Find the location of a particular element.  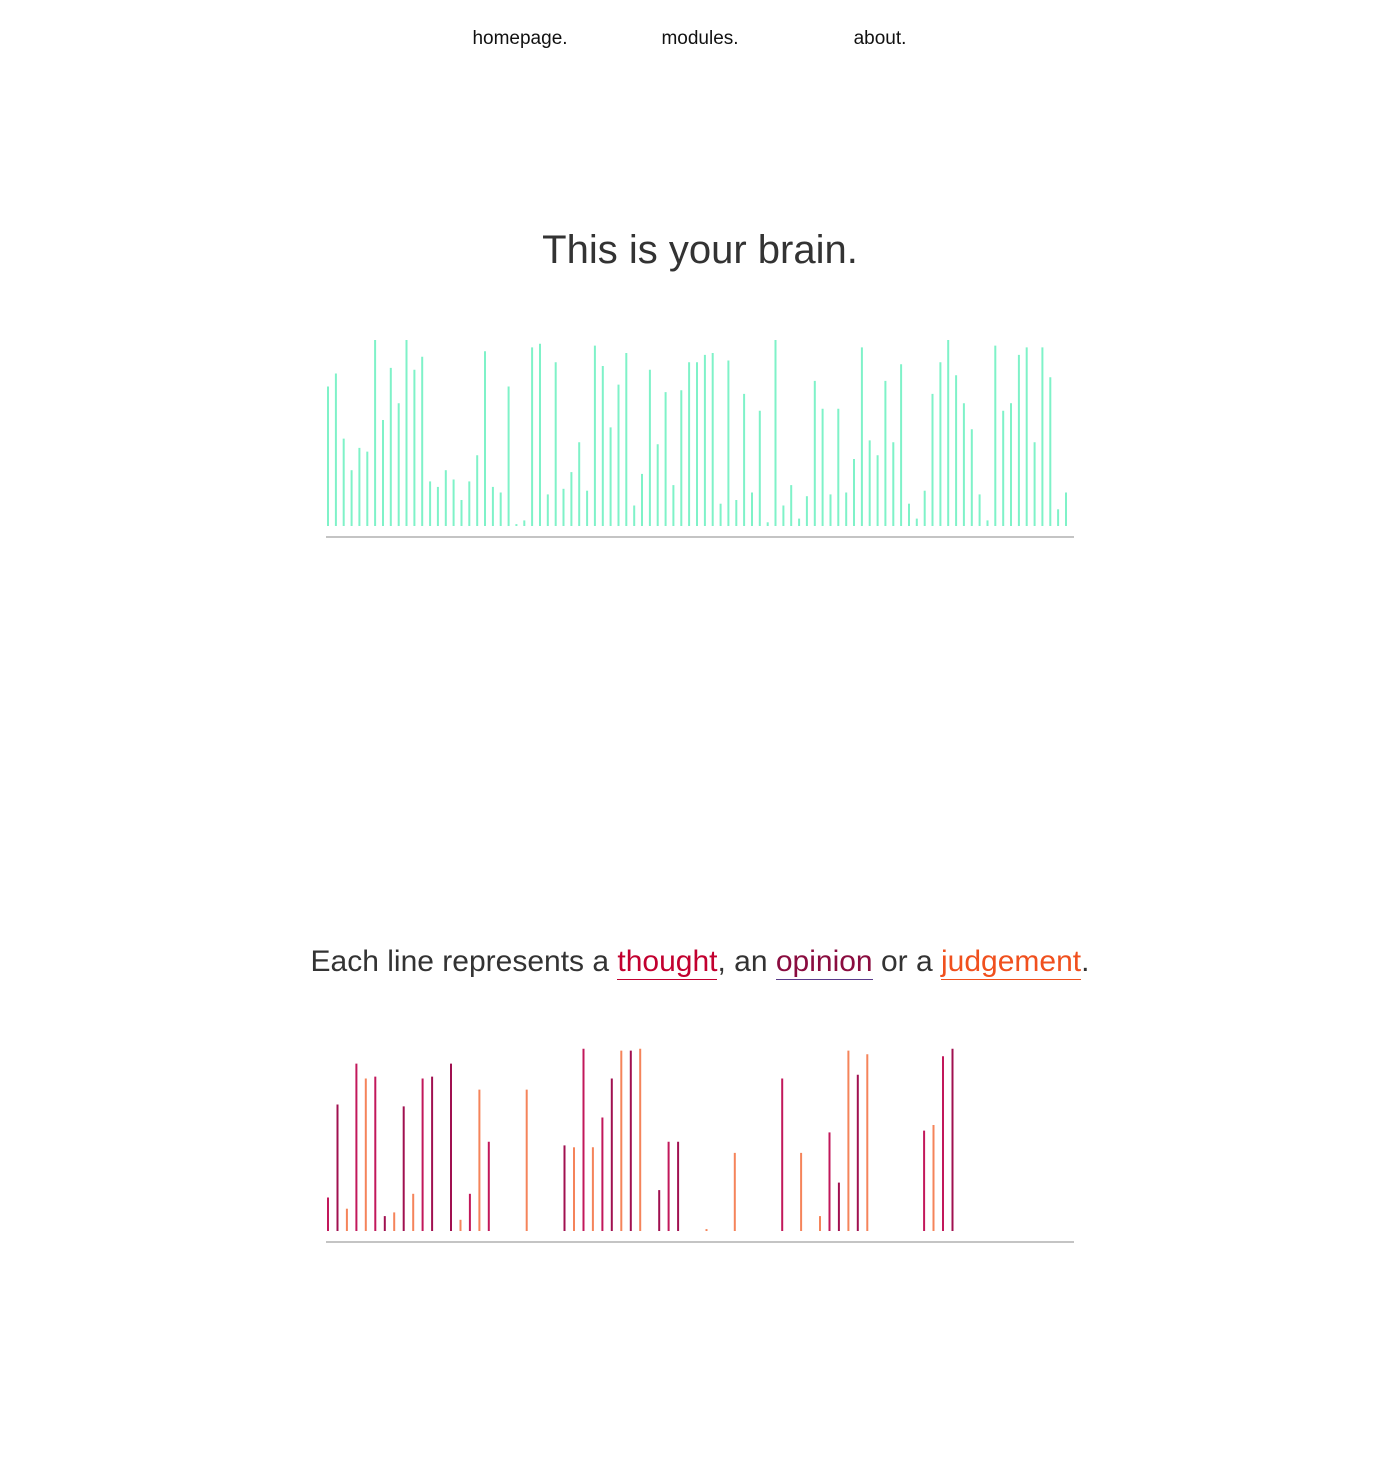

nav-link-about: about. is located at coordinates (880, 39).